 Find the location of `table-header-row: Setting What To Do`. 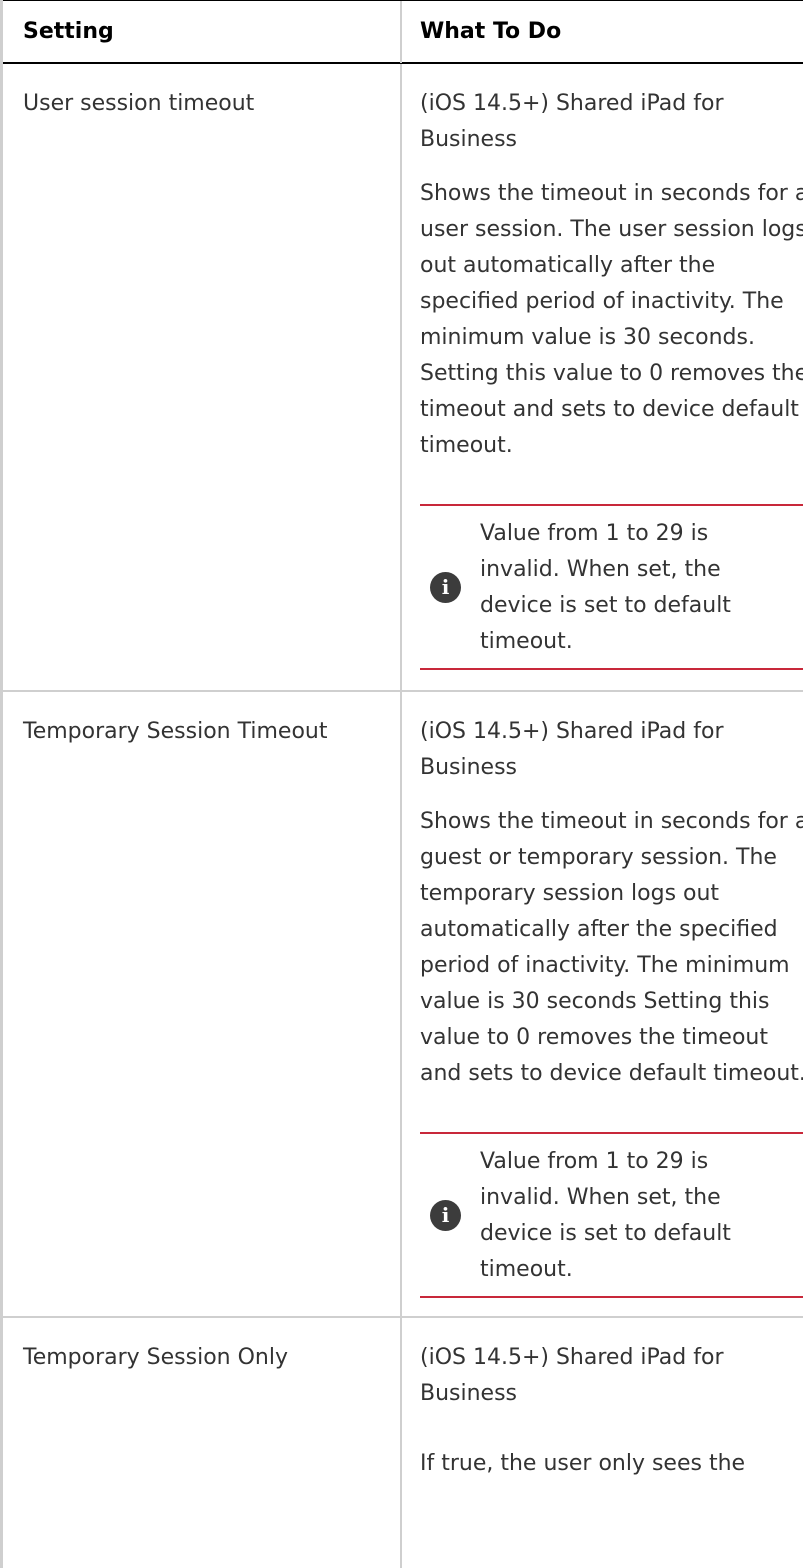

table-header-row: Setting What To Do is located at coordinates (403, 32).